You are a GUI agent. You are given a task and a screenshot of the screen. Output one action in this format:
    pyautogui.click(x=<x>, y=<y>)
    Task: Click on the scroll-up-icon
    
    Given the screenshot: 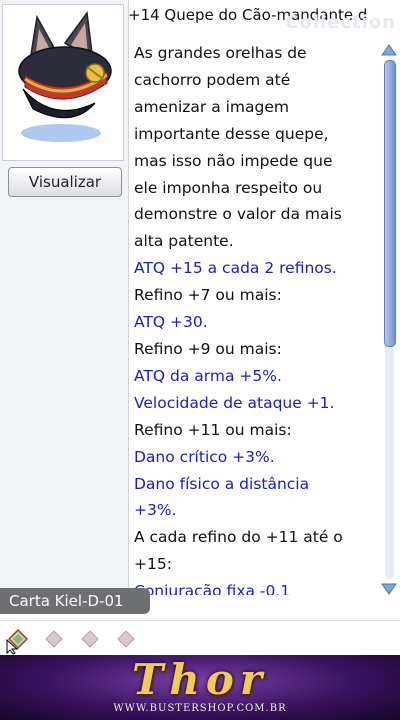 What is the action you would take?
    pyautogui.click(x=389, y=50)
    